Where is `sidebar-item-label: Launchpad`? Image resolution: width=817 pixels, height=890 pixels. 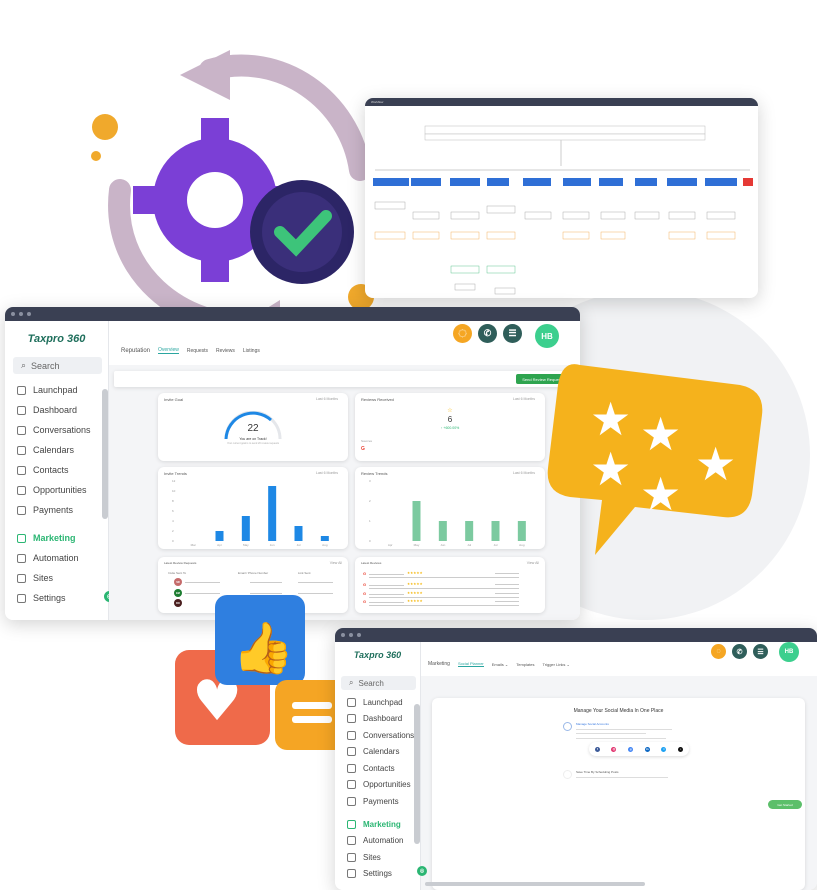 sidebar-item-label: Launchpad is located at coordinates (55, 390).